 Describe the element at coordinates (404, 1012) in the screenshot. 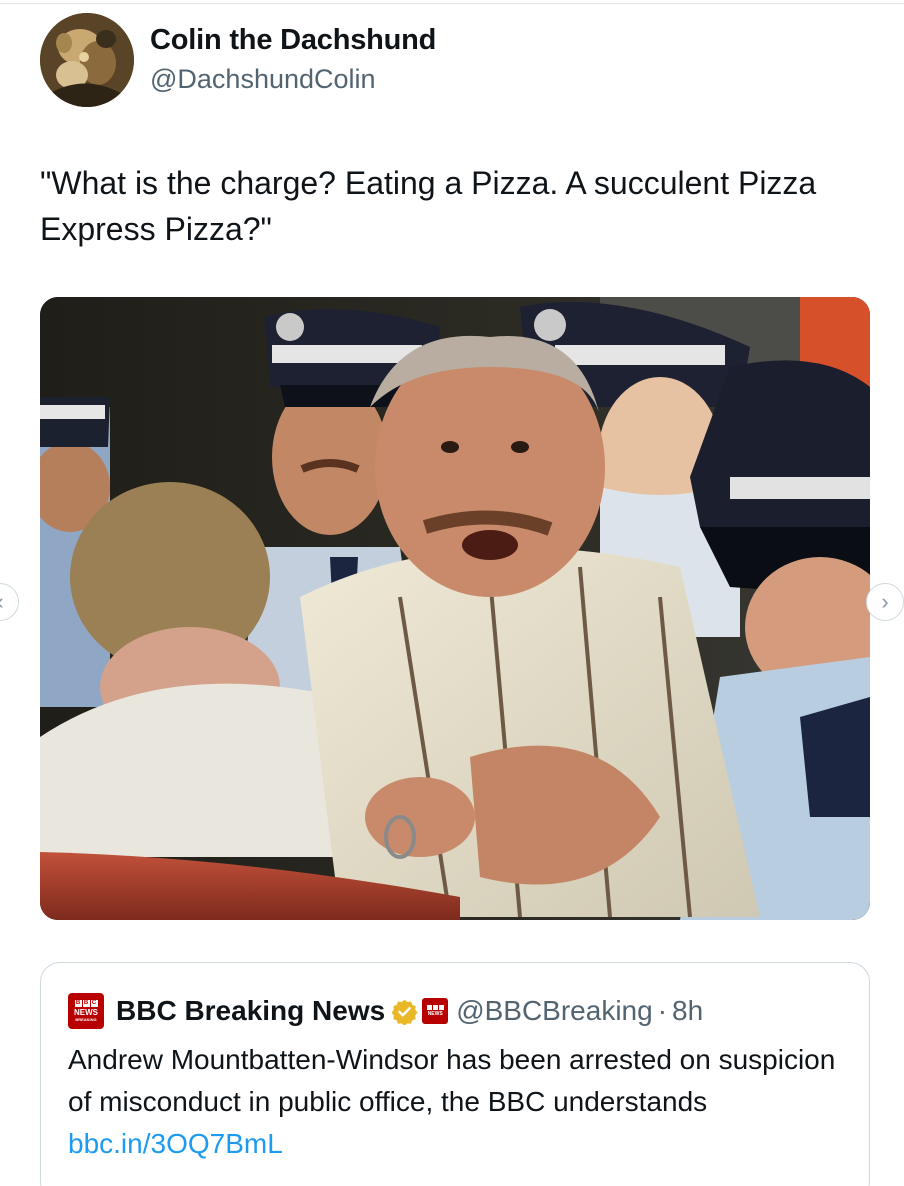

I see `verified-gold-badge-icon` at that location.